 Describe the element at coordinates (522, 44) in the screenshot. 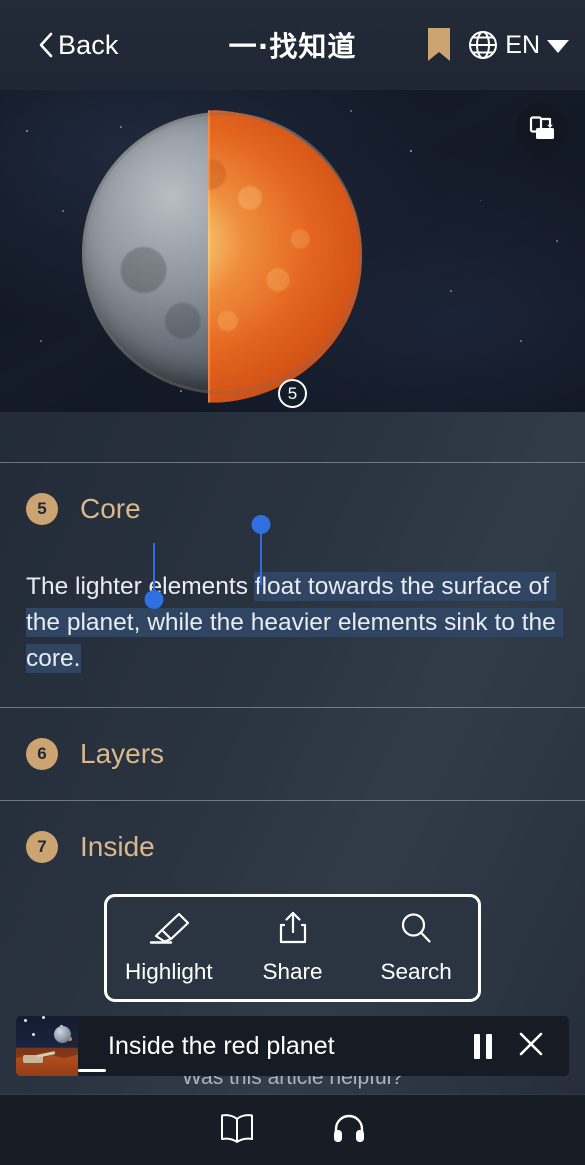

I see `language-label: EN` at that location.